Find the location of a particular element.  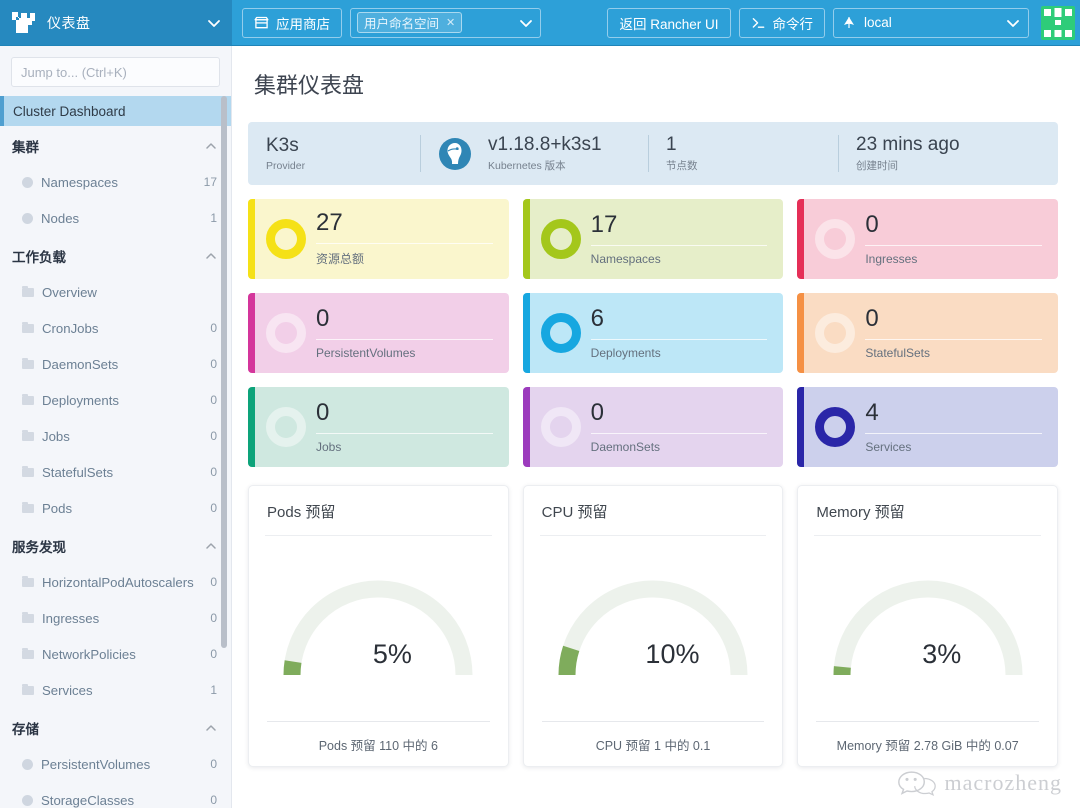

sidebar-item-statefulsets: StatefulSets 0 is located at coordinates (115, 472).